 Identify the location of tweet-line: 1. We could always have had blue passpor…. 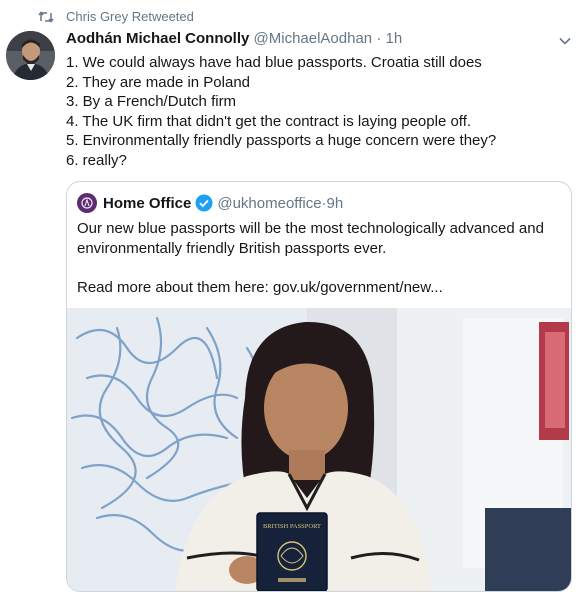
(274, 62).